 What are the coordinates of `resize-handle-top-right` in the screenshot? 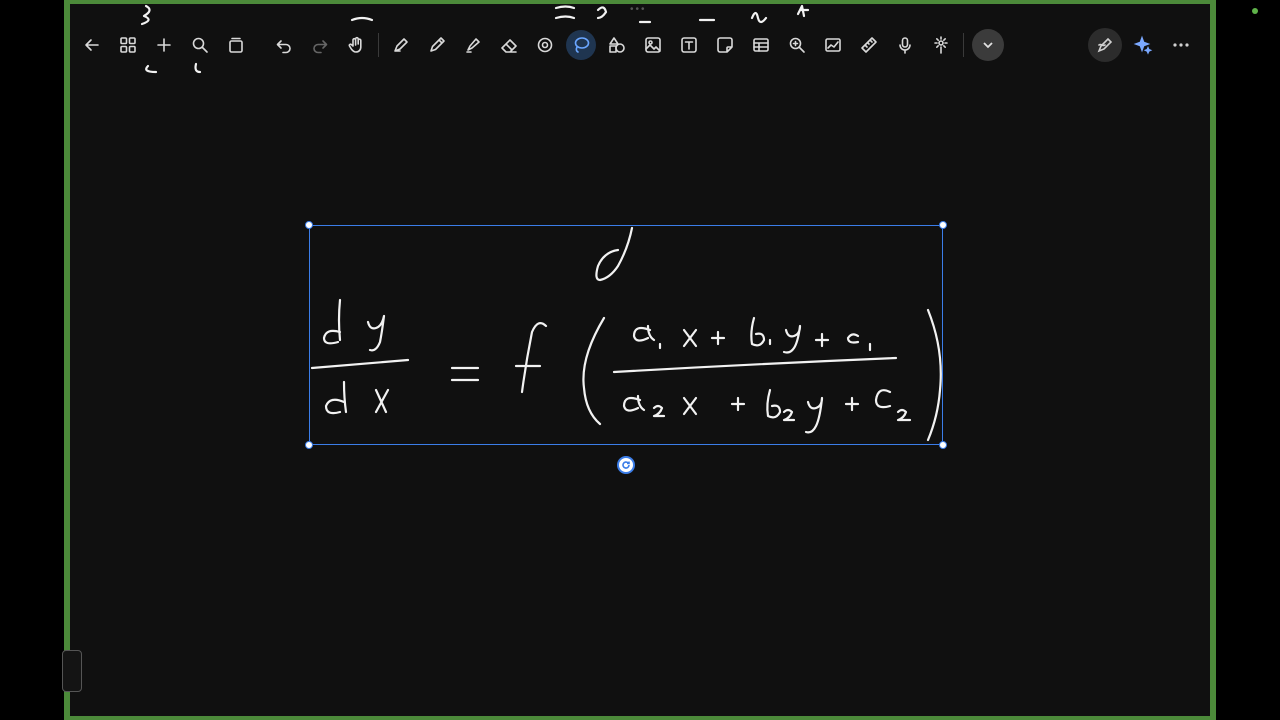 It's located at (943, 225).